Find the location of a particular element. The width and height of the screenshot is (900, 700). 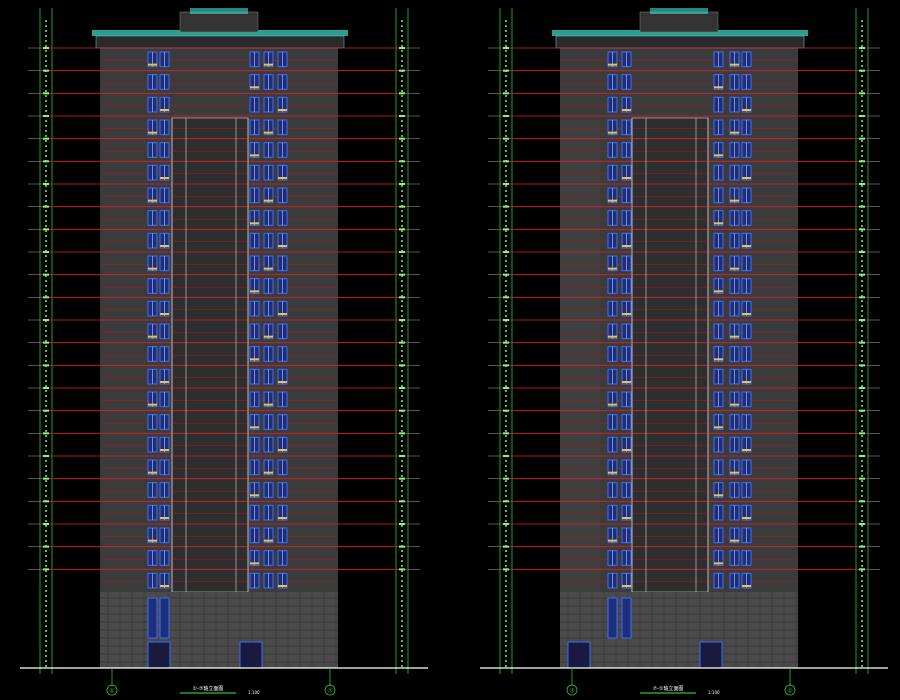

roof-top-structure is located at coordinates (219, 22).